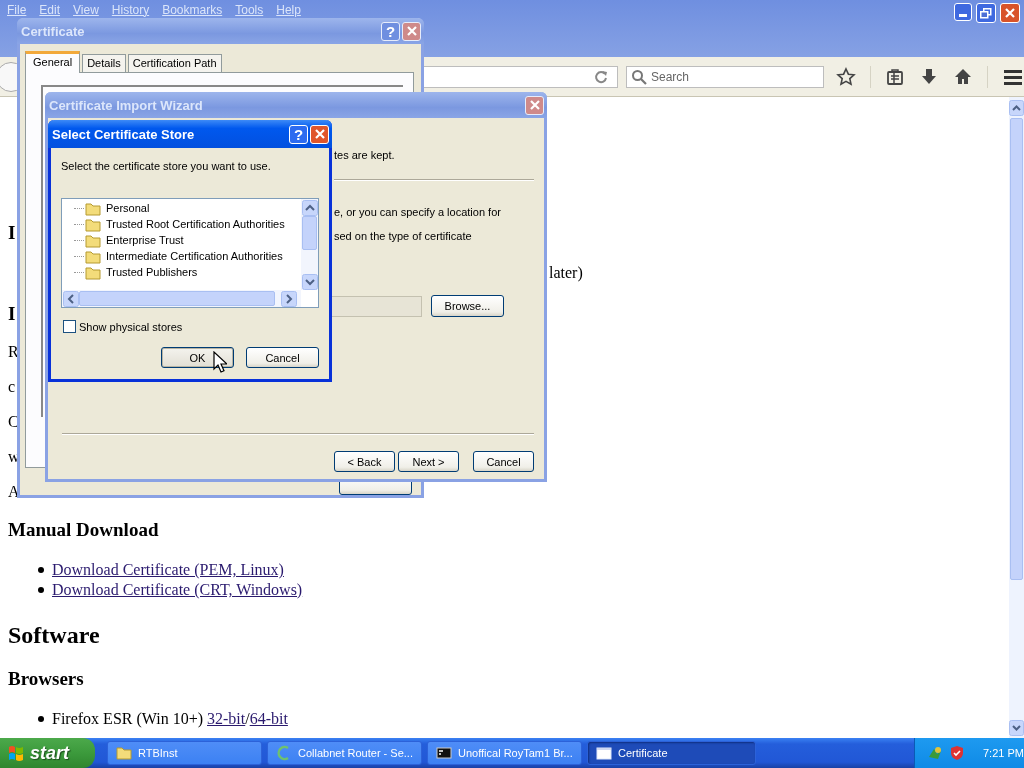 This screenshot has width=1024, height=768. I want to click on link: 32-bit, so click(226, 718).